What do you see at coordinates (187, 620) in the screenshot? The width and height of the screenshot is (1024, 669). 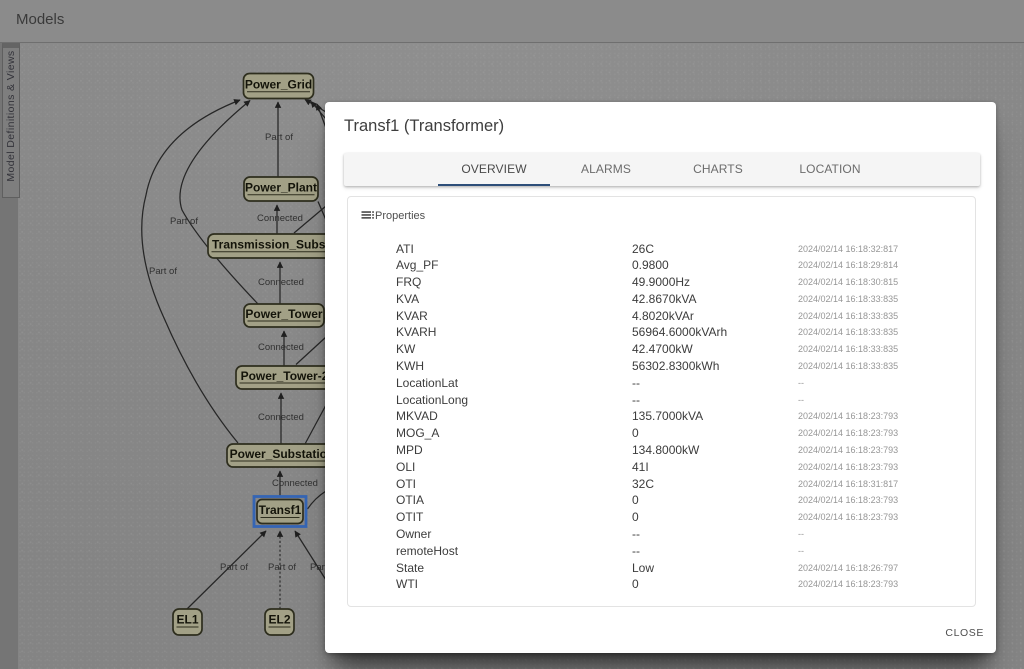 I see `svg-text: EL1` at bounding box center [187, 620].